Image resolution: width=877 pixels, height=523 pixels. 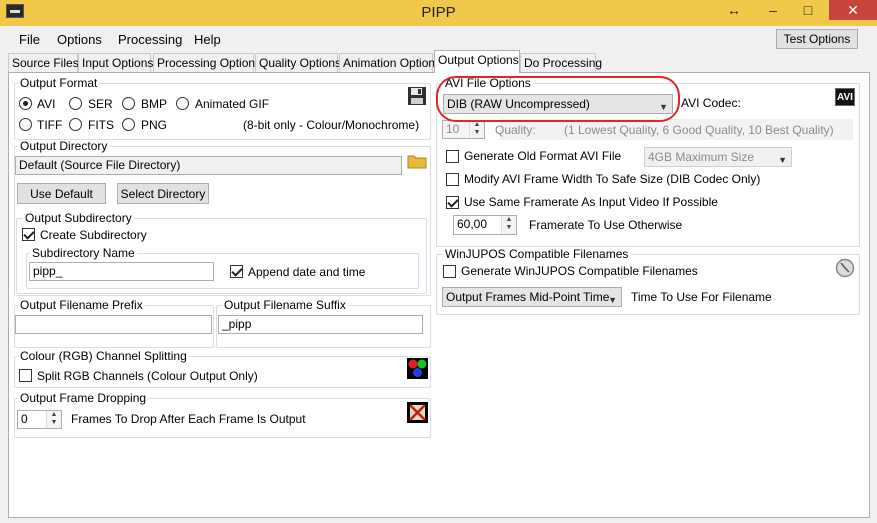 I want to click on tab-input-options: Input Options, so click(x=115, y=62).